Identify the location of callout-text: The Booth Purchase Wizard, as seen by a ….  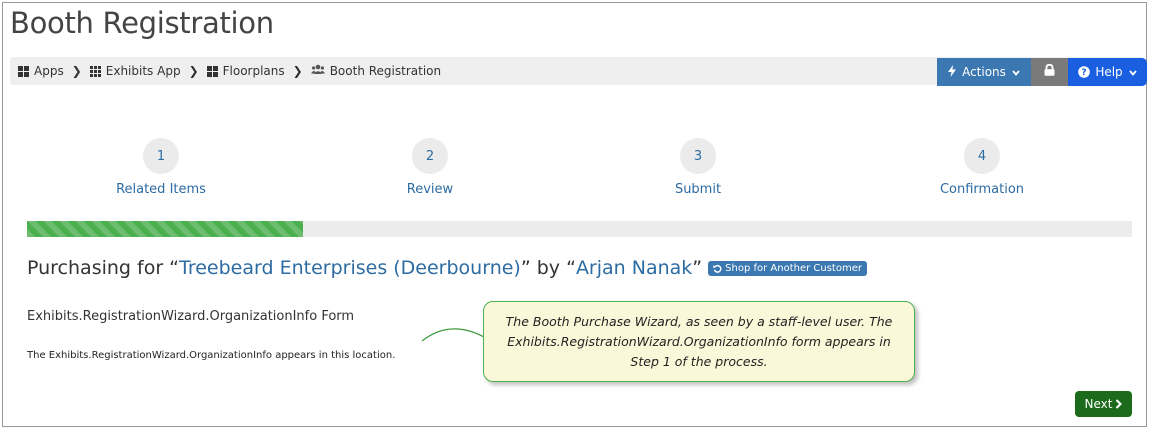
(699, 341).